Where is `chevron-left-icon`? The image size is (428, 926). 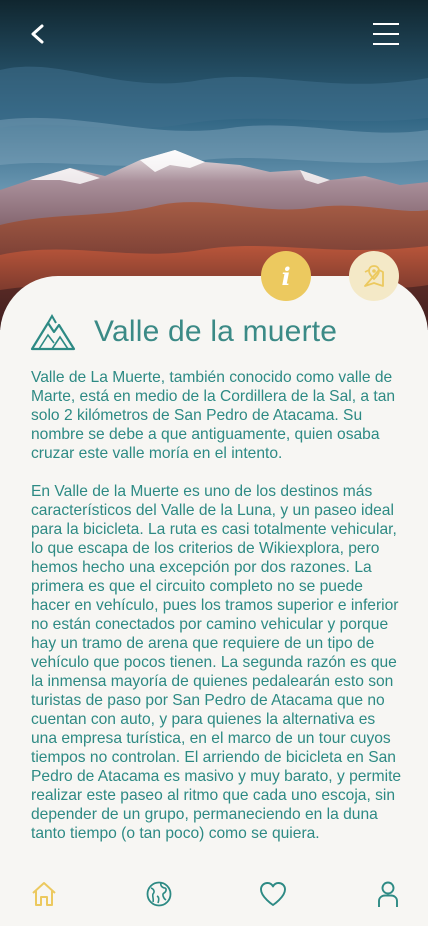
chevron-left-icon is located at coordinates (37, 34).